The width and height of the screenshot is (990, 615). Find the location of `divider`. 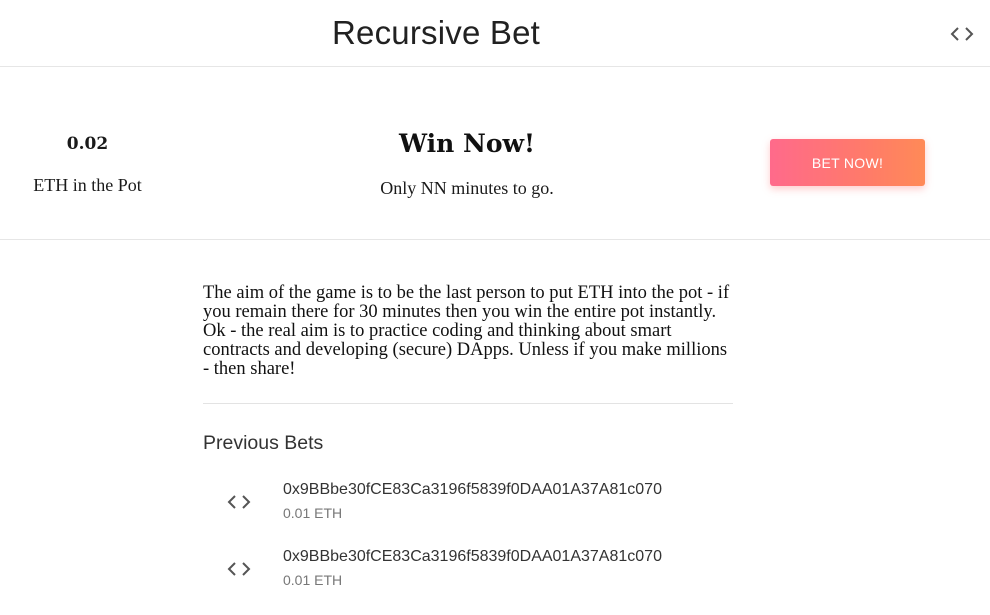

divider is located at coordinates (468, 403).